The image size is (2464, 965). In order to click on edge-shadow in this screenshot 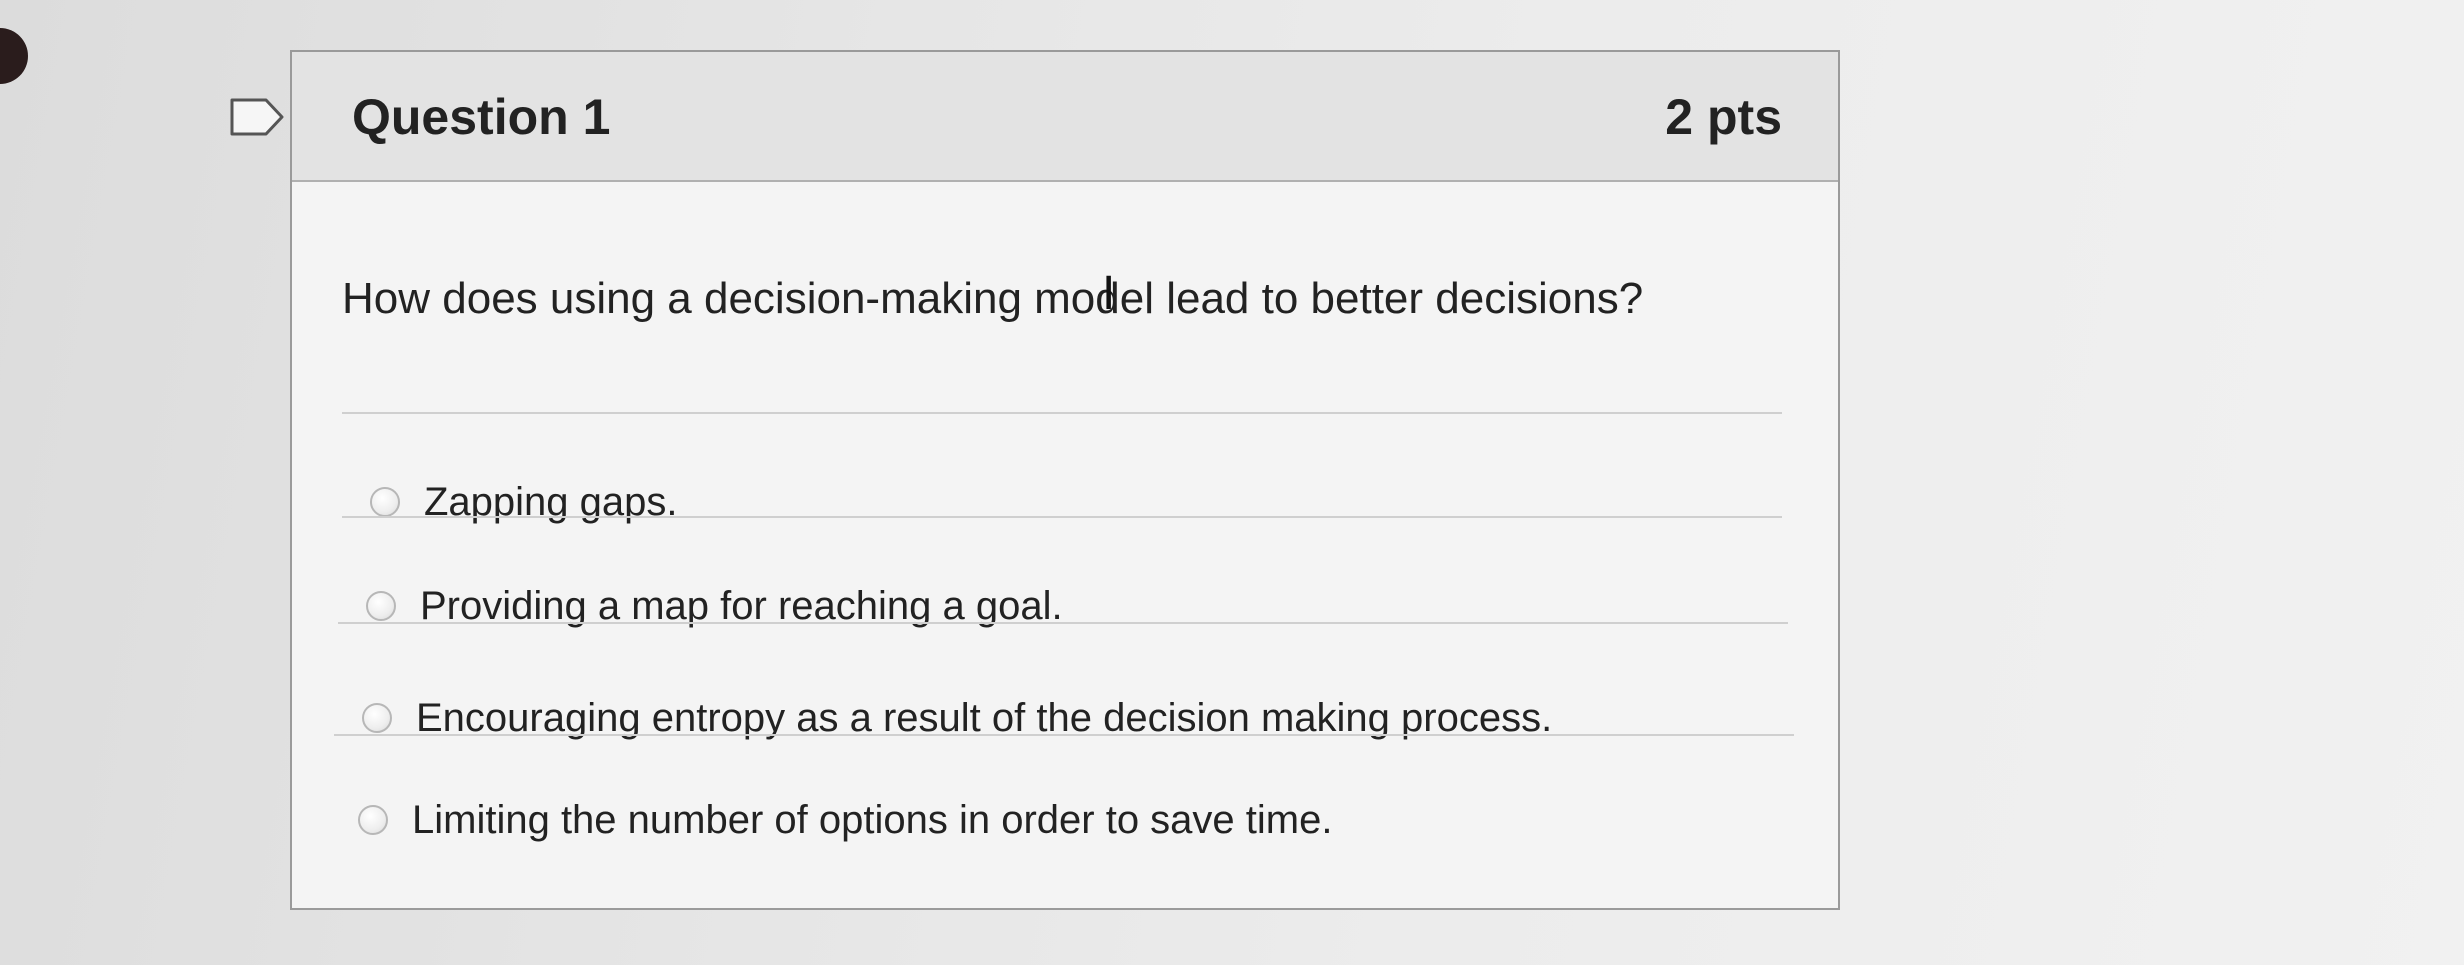, I will do `click(14, 56)`.